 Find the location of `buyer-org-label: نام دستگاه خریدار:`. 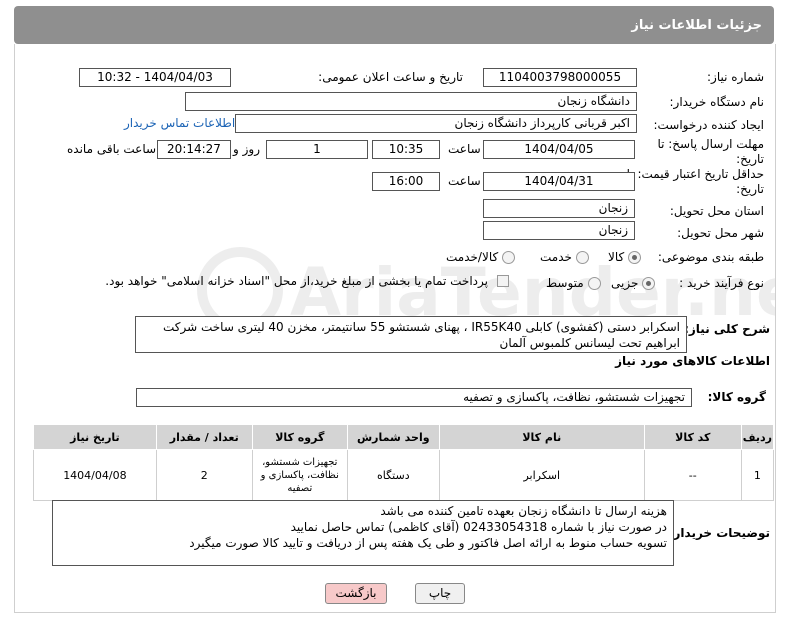

buyer-org-label: نام دستگاه خریدار: is located at coordinates (717, 102).